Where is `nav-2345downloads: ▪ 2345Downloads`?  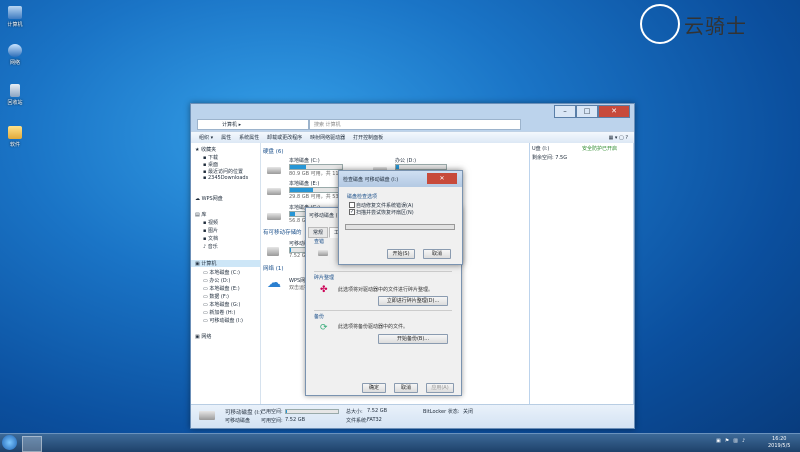
nav-2345downloads: ▪ 2345Downloads is located at coordinates (225, 178).